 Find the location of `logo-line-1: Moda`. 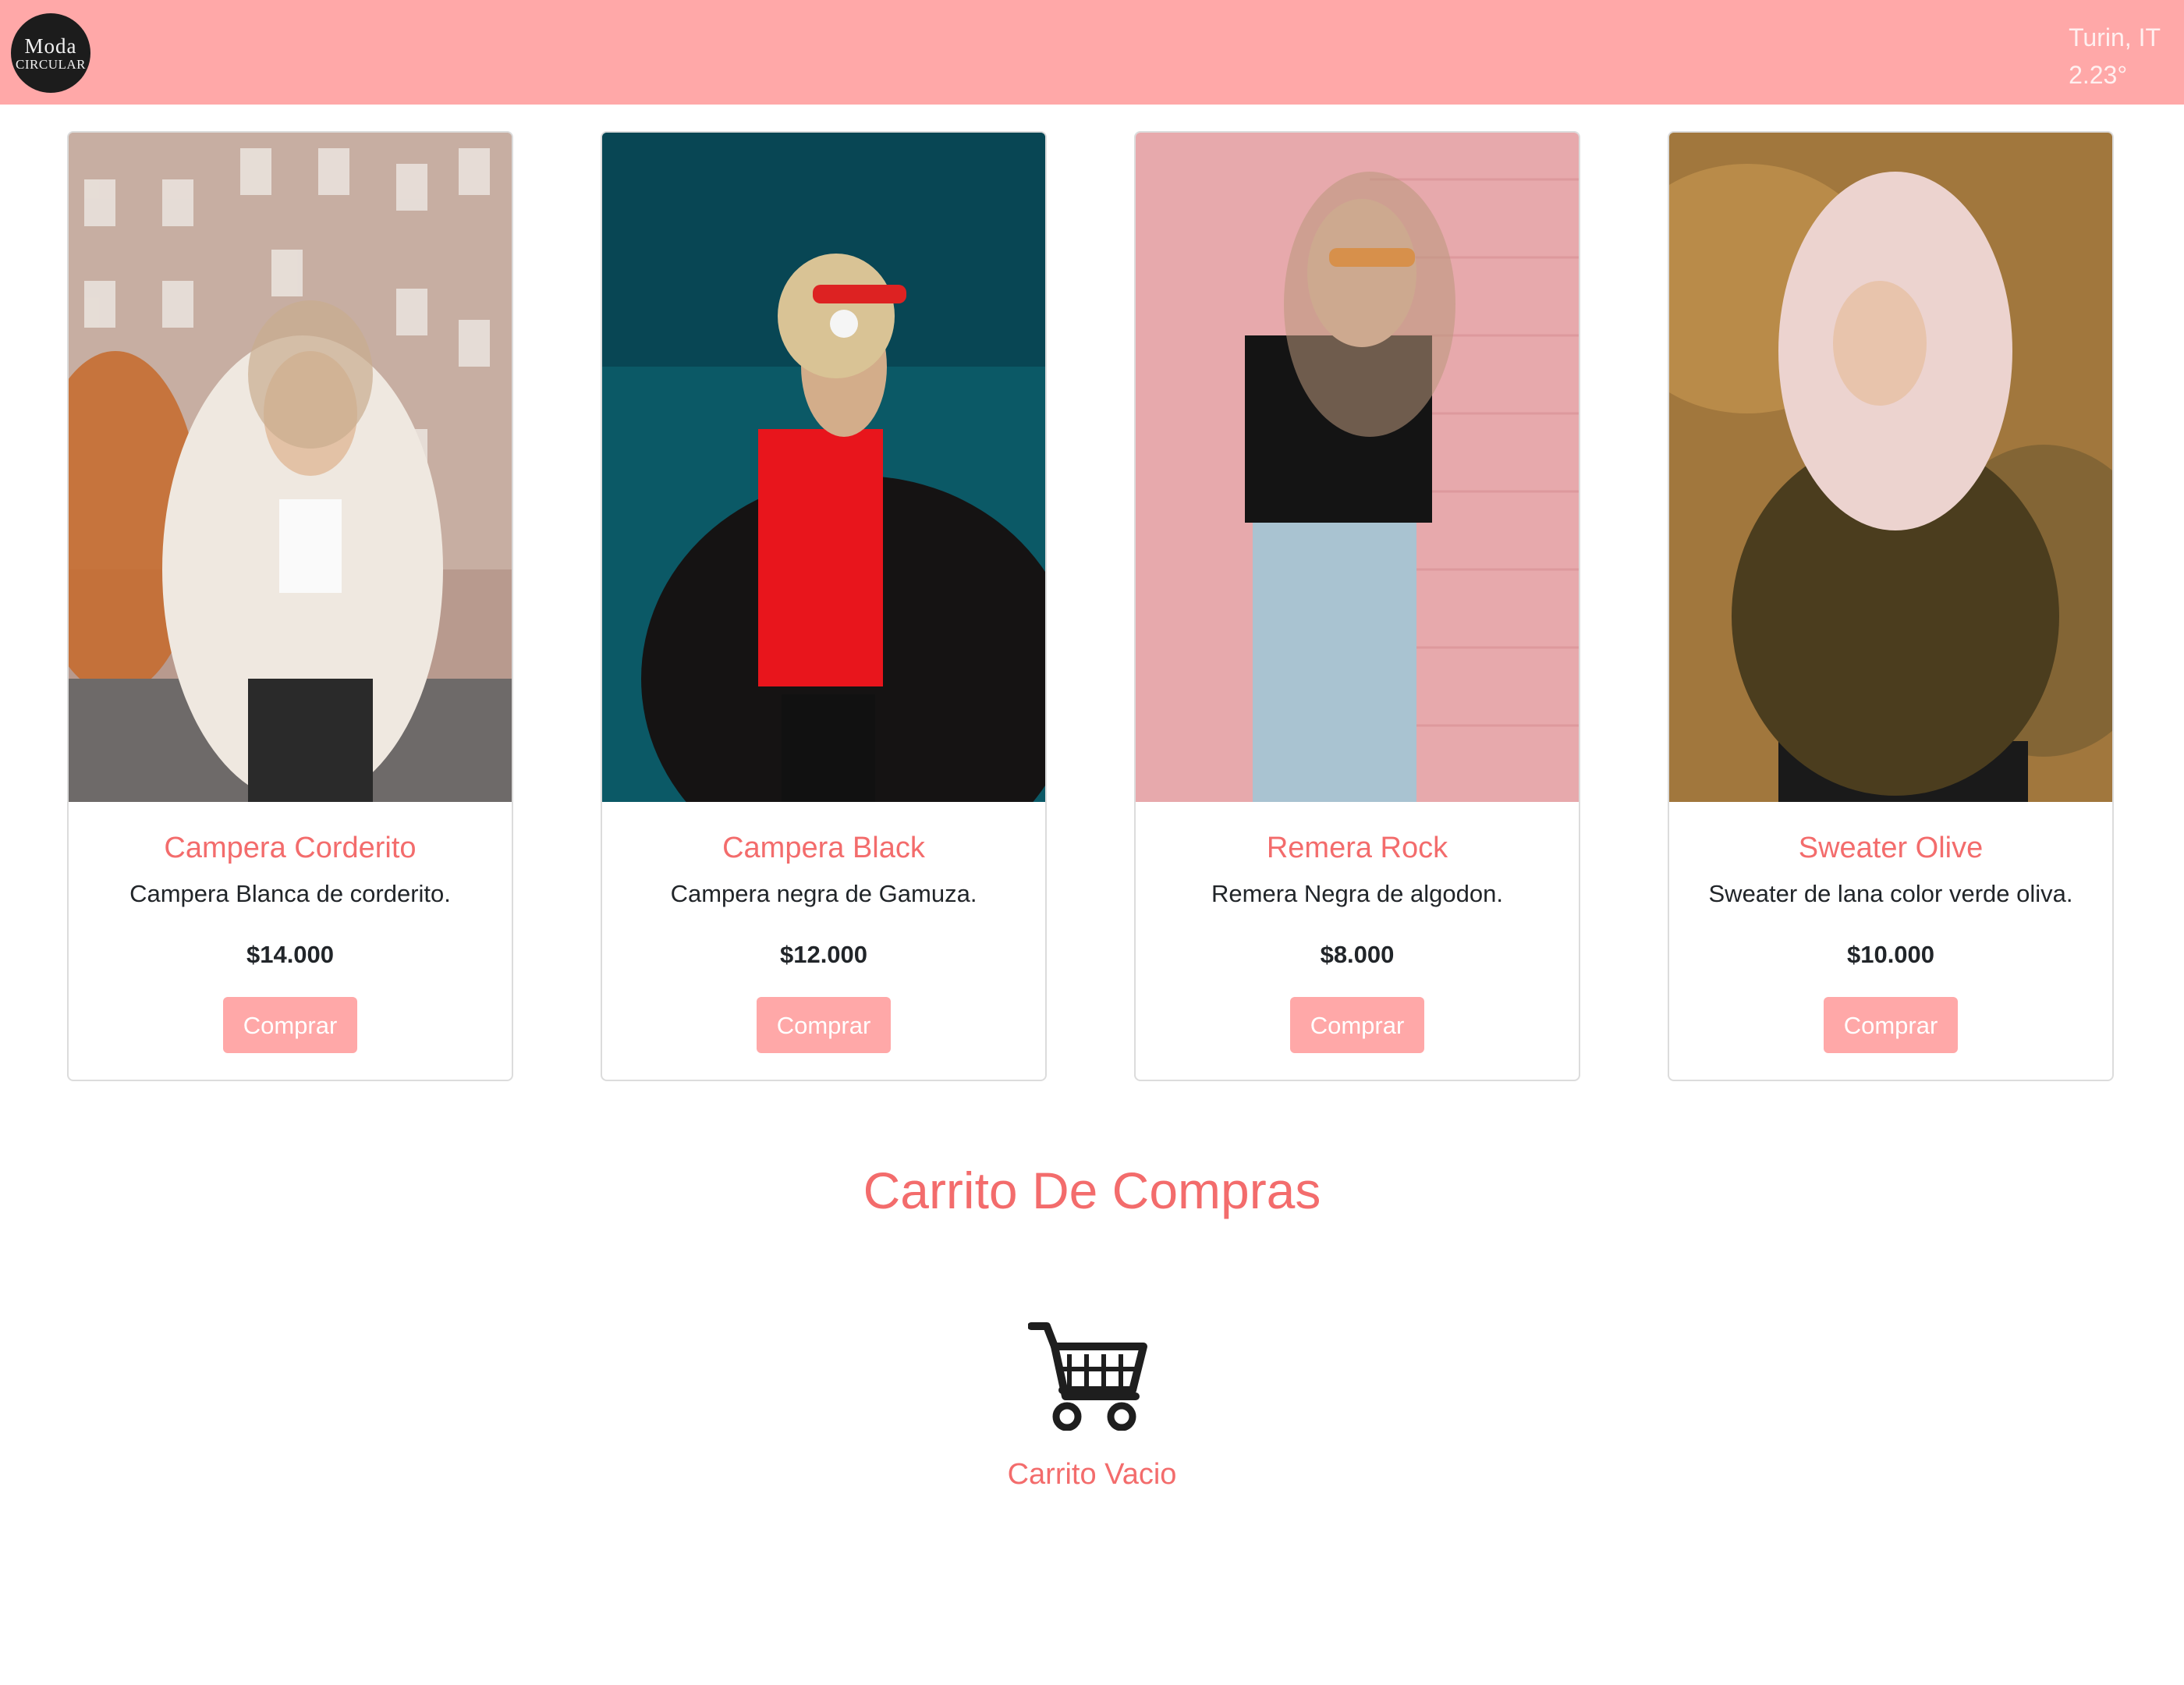

logo-line-1: Moda is located at coordinates (51, 46).